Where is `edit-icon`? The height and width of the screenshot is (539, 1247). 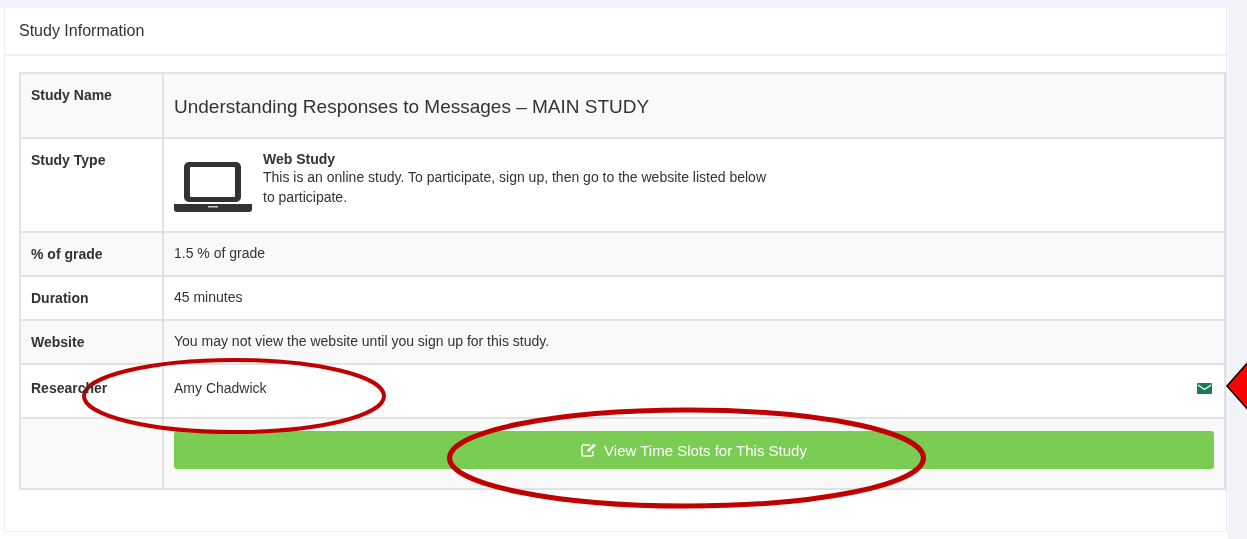
edit-icon is located at coordinates (589, 450).